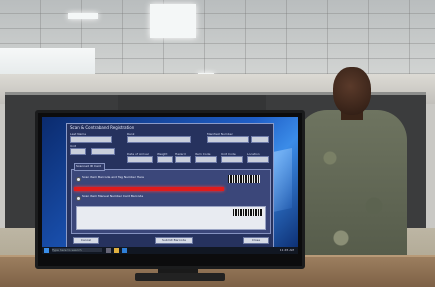  Describe the element at coordinates (183, 159) in the screenshot. I see `hazard-field` at that location.